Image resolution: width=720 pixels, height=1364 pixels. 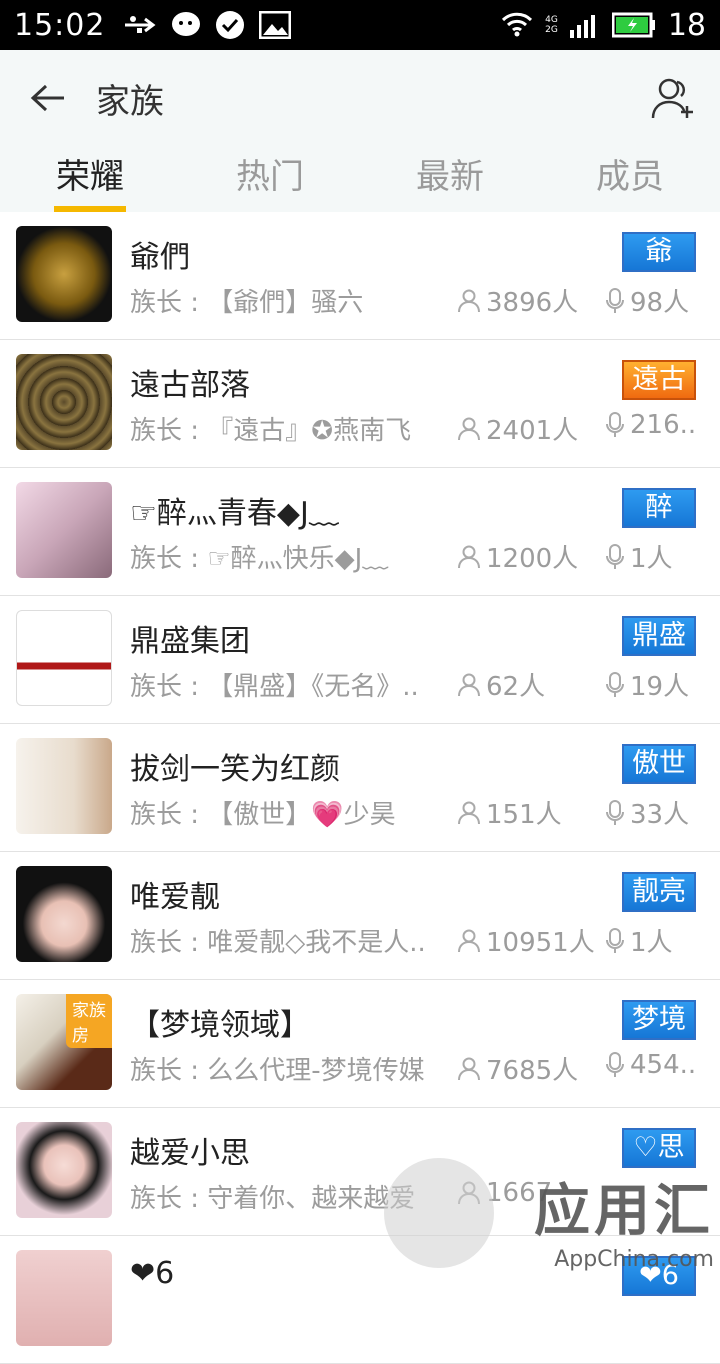 I want to click on list-item: 鼎盛集团 族长 : 【鼎盛】《无名》.. 62人 19人 鼎盛, so click(x=360, y=660).